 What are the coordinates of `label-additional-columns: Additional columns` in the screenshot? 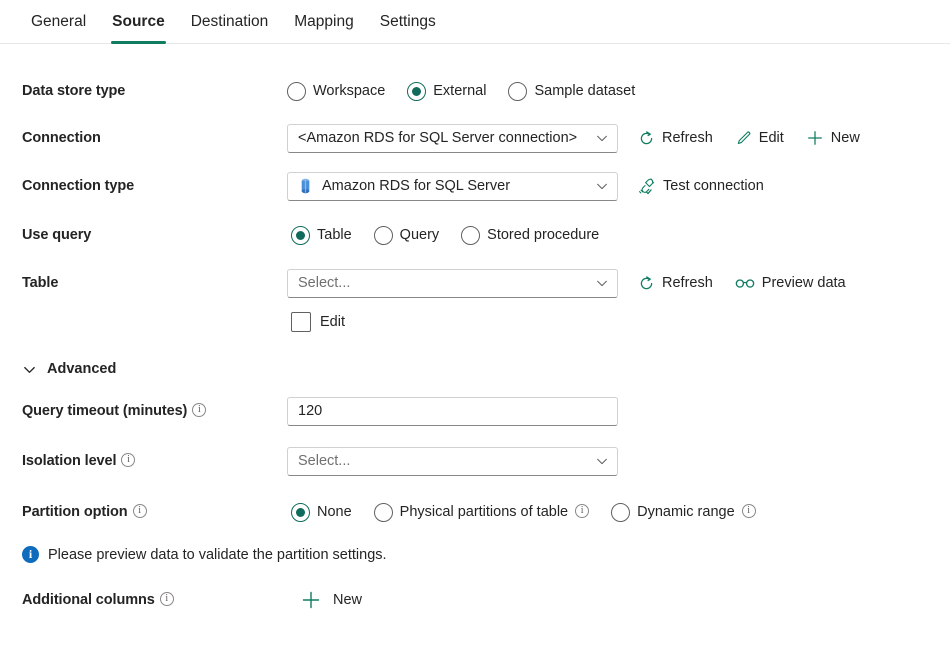 It's located at (154, 600).